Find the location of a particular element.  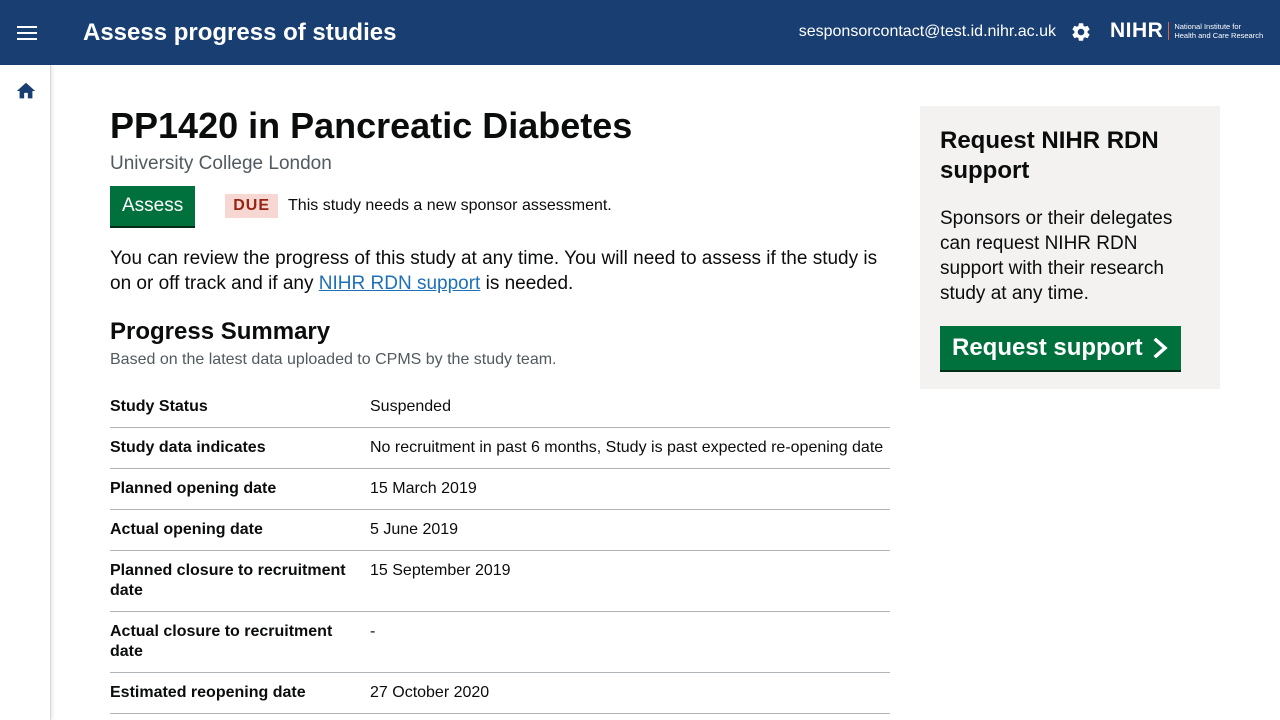

summary-value: 15 March 2019 is located at coordinates (423, 488).